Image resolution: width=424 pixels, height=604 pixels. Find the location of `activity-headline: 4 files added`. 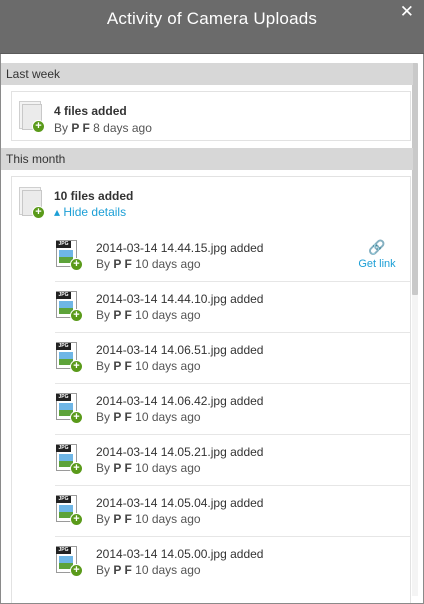

activity-headline: 4 files added is located at coordinates (90, 111).